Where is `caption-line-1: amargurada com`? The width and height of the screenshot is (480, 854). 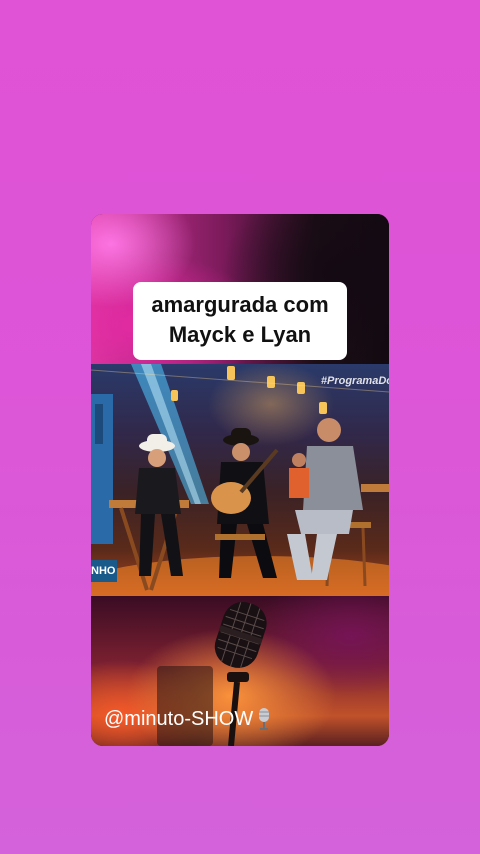
caption-line-1: amargurada com is located at coordinates (240, 304).